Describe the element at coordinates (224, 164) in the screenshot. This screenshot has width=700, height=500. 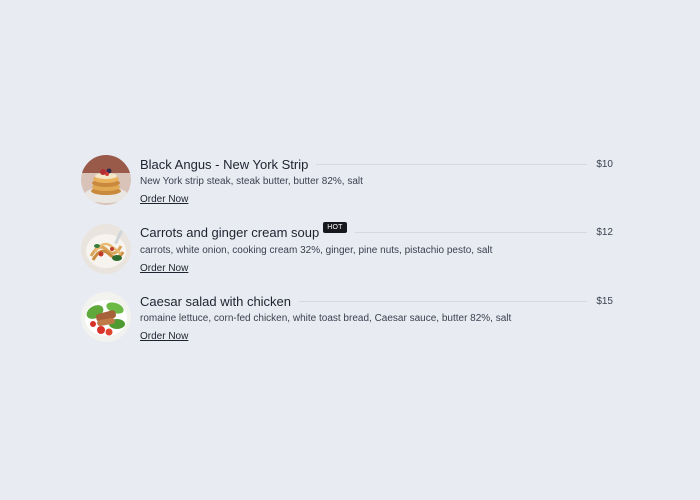
I see `item-name: Black Angus - New York Strip` at that location.